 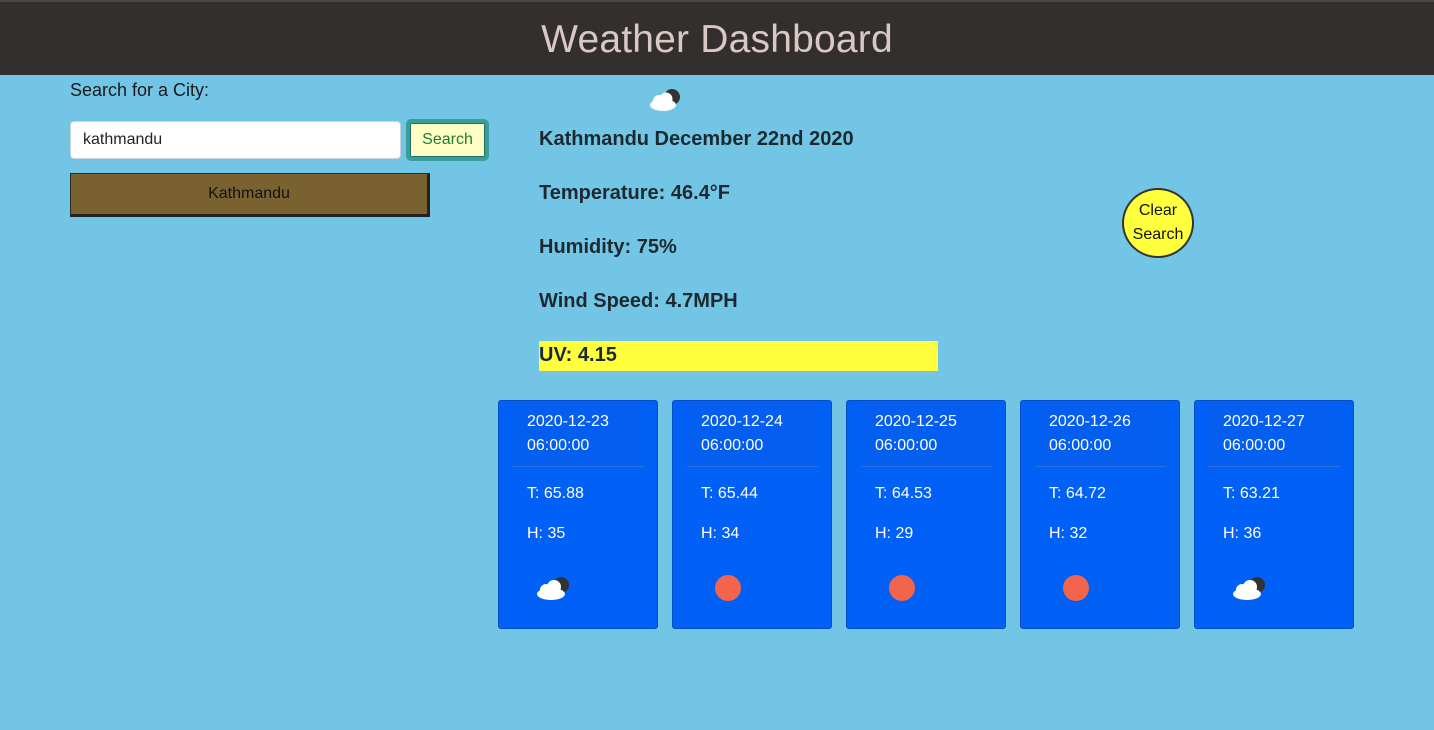 What do you see at coordinates (568, 421) in the screenshot?
I see `forecast-date: 2020-12-23` at bounding box center [568, 421].